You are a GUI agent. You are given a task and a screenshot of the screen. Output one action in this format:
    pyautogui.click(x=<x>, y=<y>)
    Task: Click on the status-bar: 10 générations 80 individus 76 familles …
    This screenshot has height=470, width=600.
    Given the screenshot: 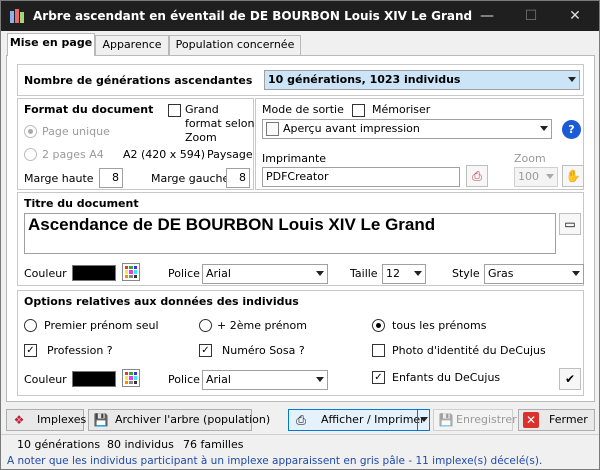 What is the action you would take?
    pyautogui.click(x=300, y=451)
    